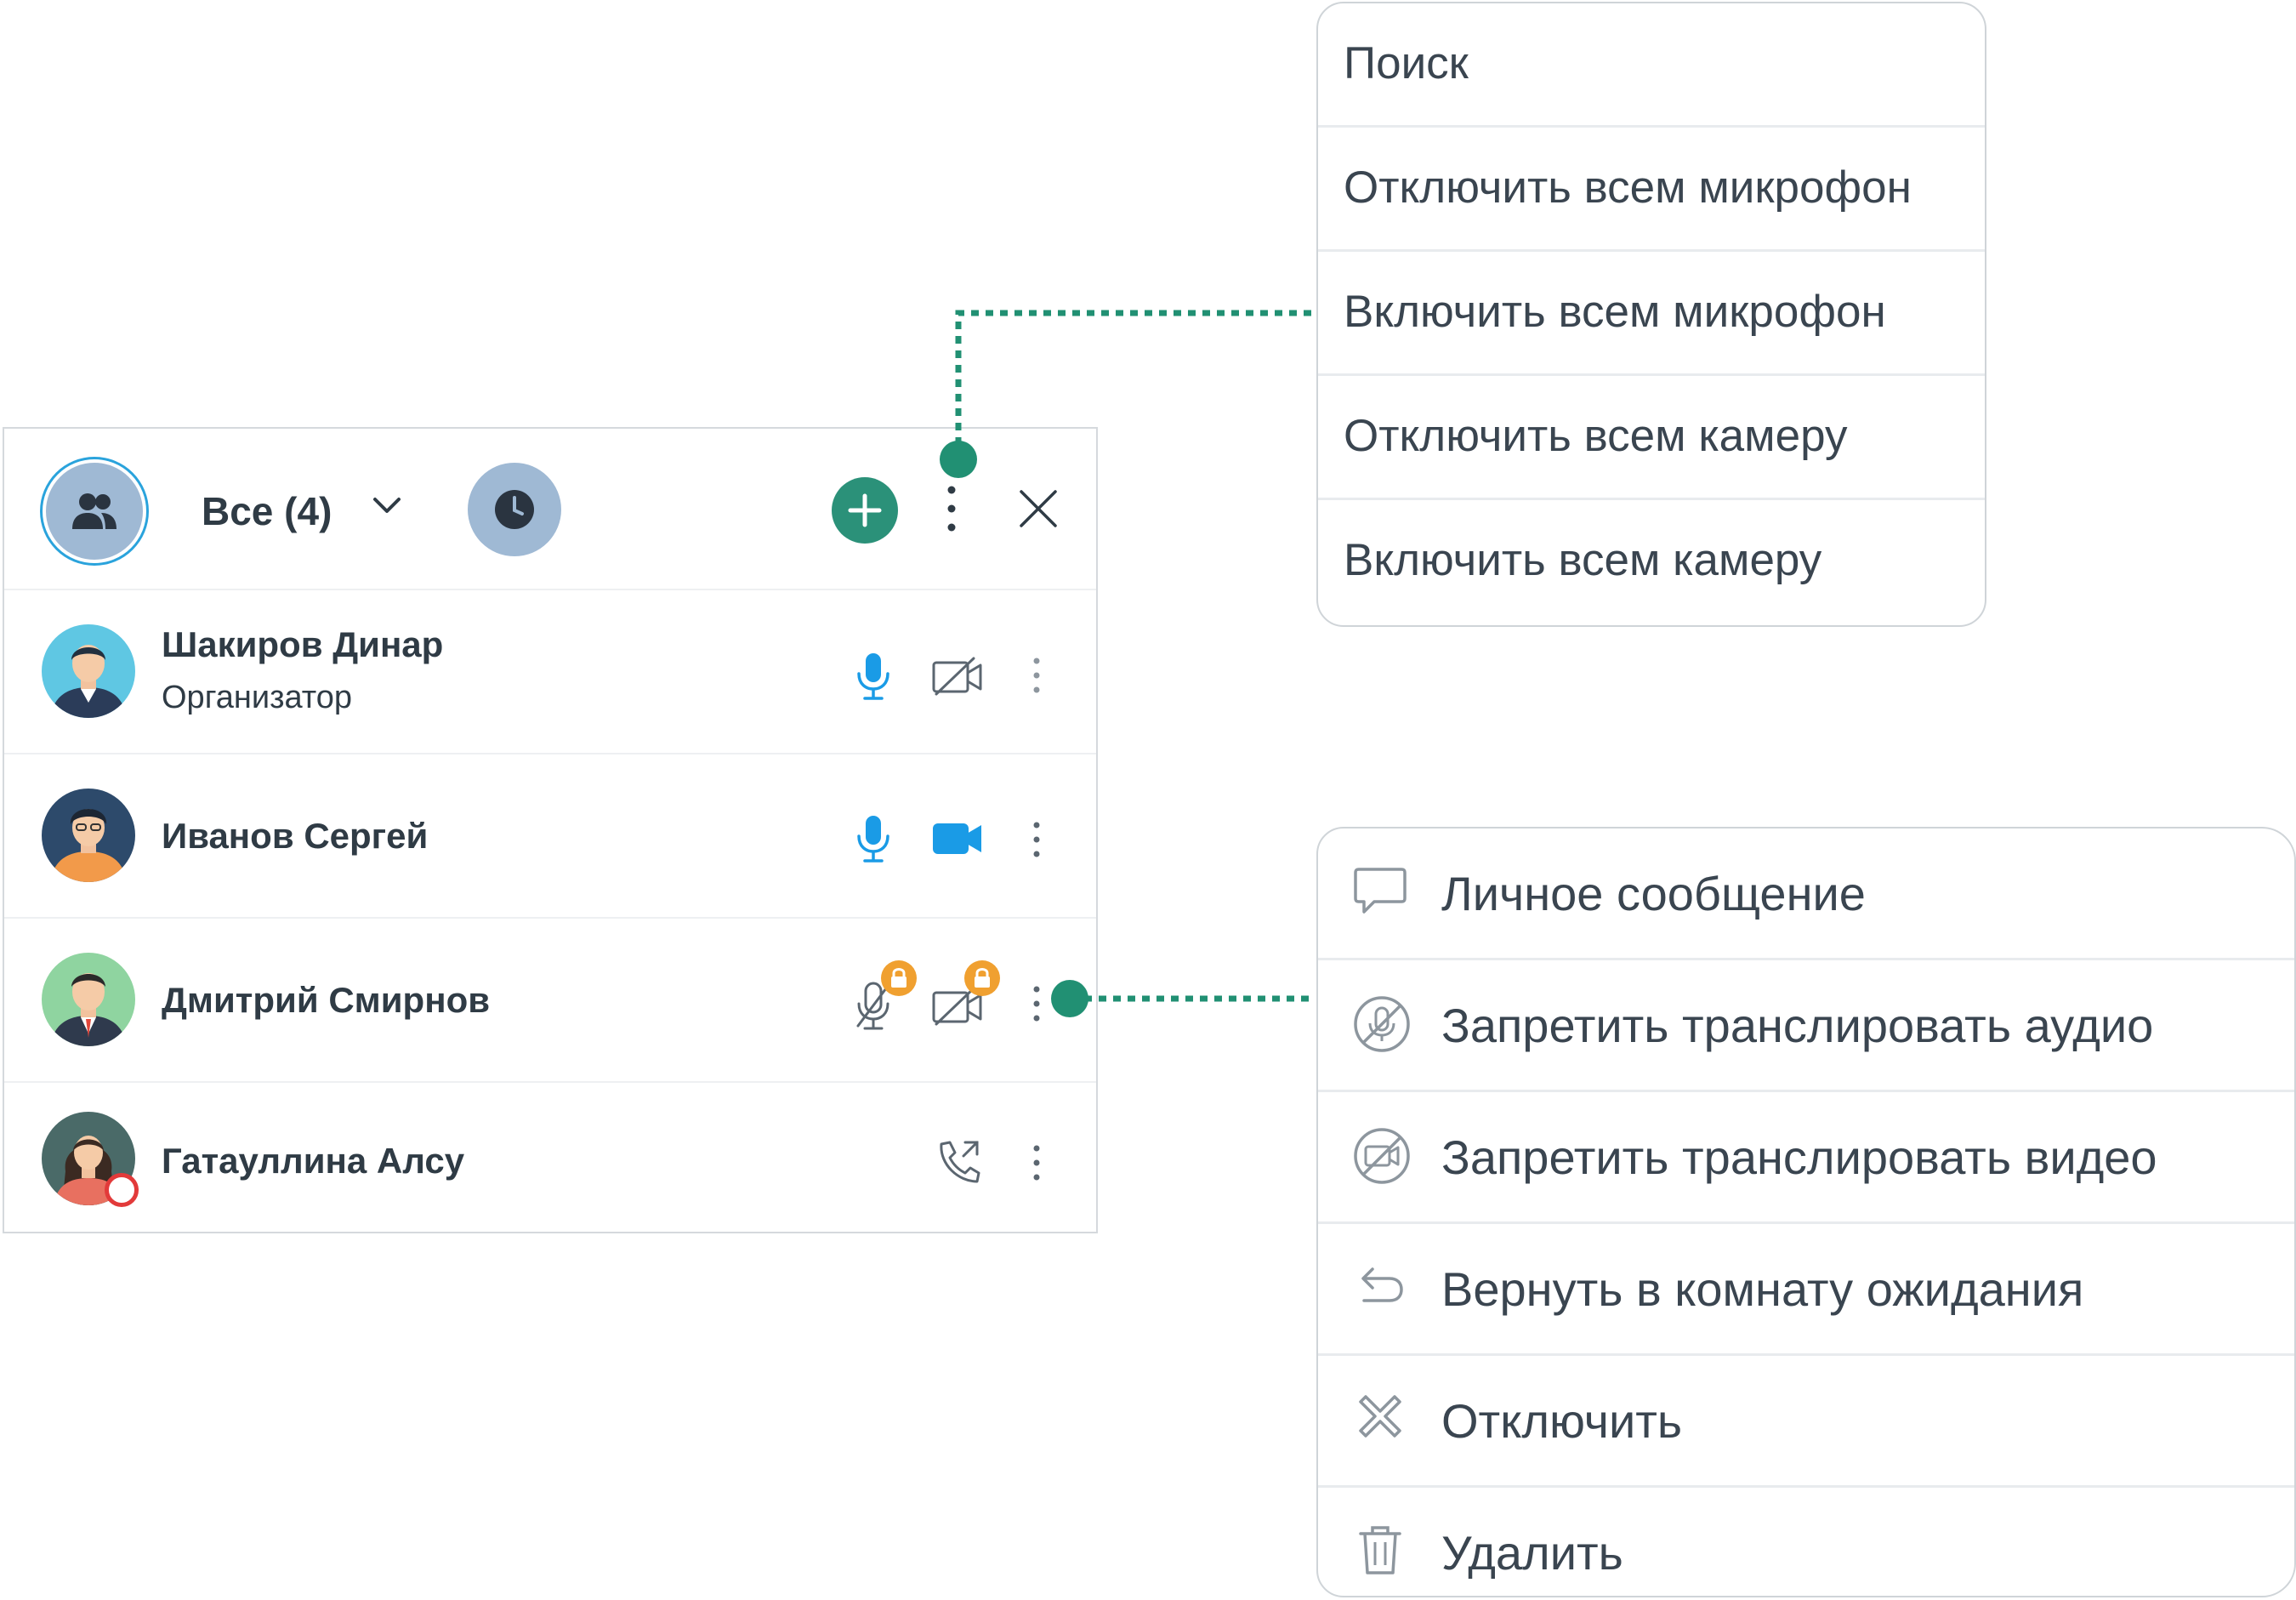 Image resolution: width=2296 pixels, height=1600 pixels. What do you see at coordinates (1069, 998) in the screenshot?
I see `callout-dot-row` at bounding box center [1069, 998].